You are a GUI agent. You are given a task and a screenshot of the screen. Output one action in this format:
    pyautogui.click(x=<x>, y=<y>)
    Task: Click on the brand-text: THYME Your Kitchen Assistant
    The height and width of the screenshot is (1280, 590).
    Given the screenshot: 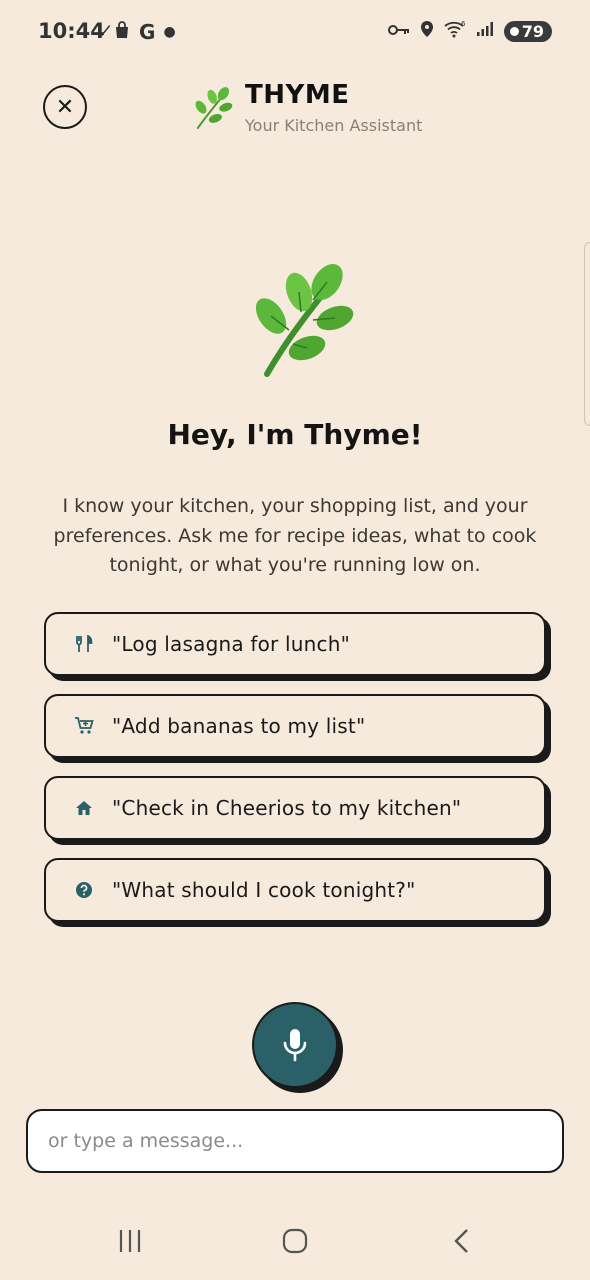 What is the action you would take?
    pyautogui.click(x=333, y=107)
    